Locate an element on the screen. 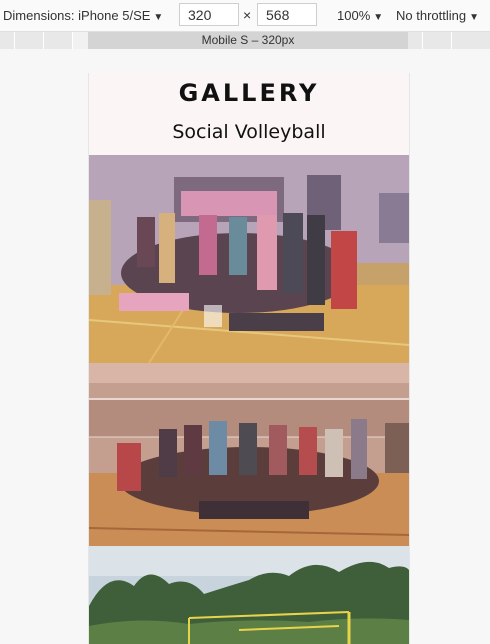 This screenshot has width=490, height=644. zoom-select: 100% ▼ is located at coordinates (360, 15).